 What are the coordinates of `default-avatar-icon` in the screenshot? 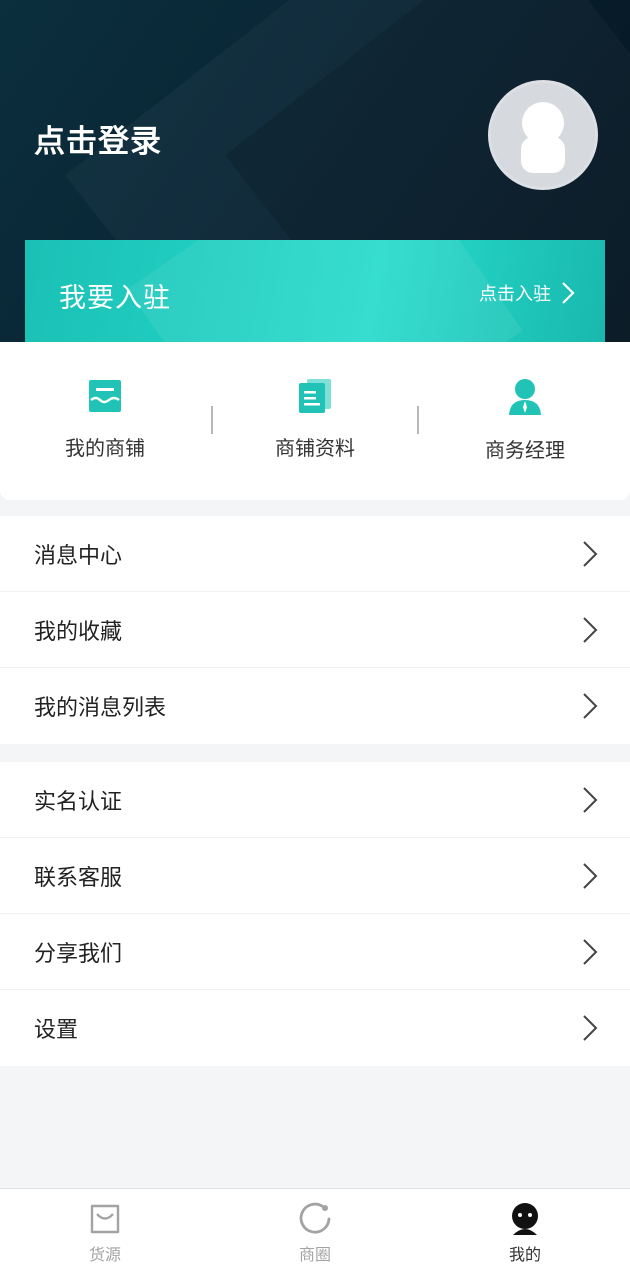 It's located at (543, 137).